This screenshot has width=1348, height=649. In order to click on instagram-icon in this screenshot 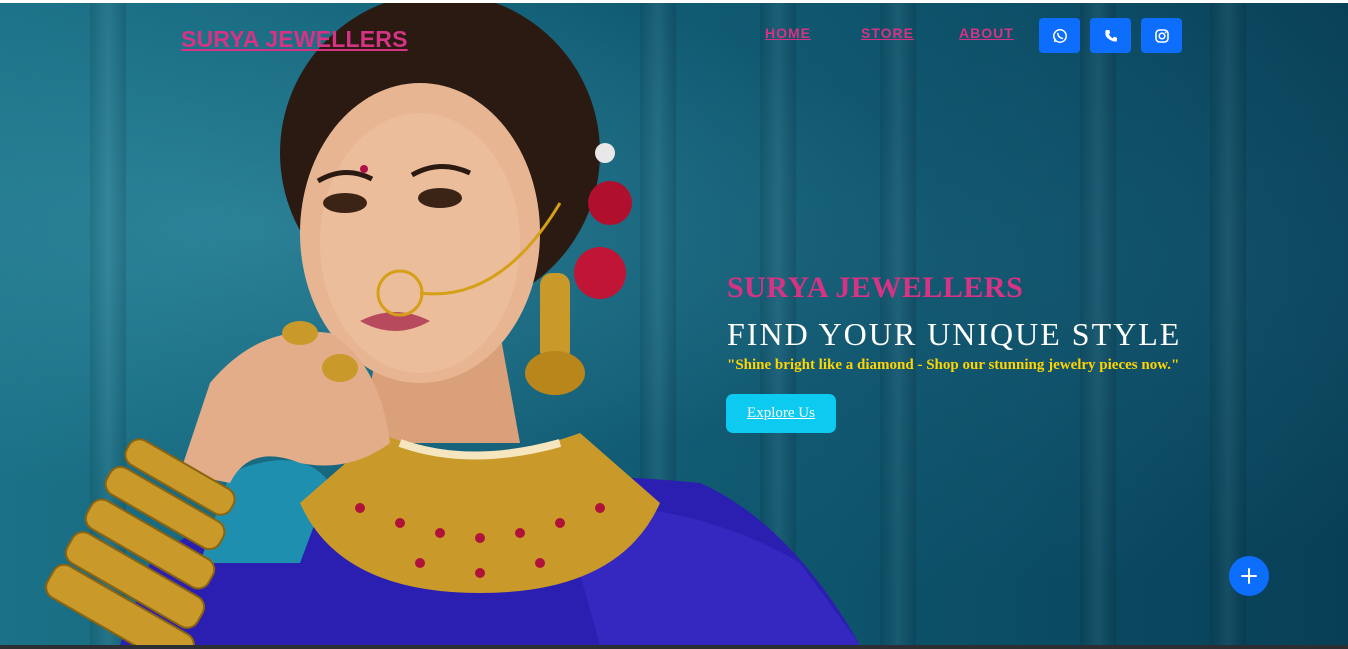, I will do `click(1161, 35)`.